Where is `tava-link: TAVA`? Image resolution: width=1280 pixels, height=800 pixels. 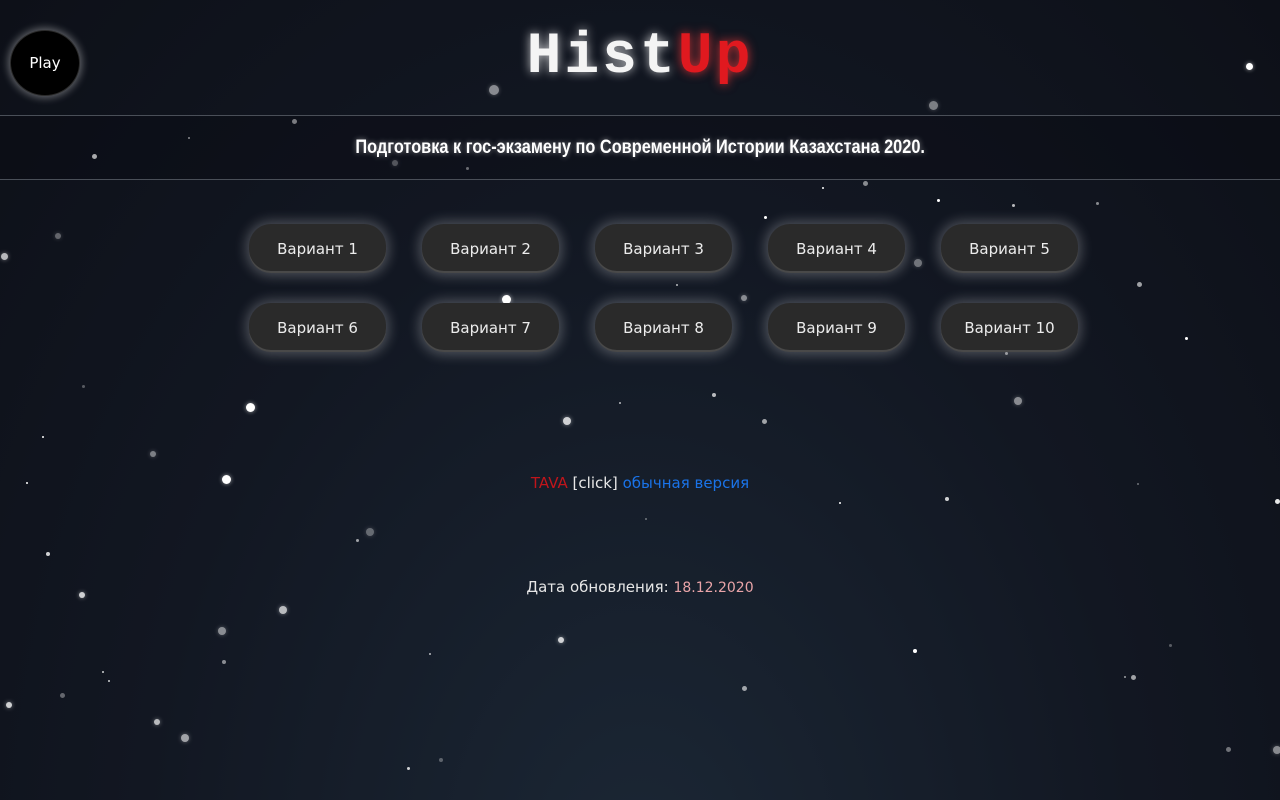
tava-link: TAVA is located at coordinates (549, 483).